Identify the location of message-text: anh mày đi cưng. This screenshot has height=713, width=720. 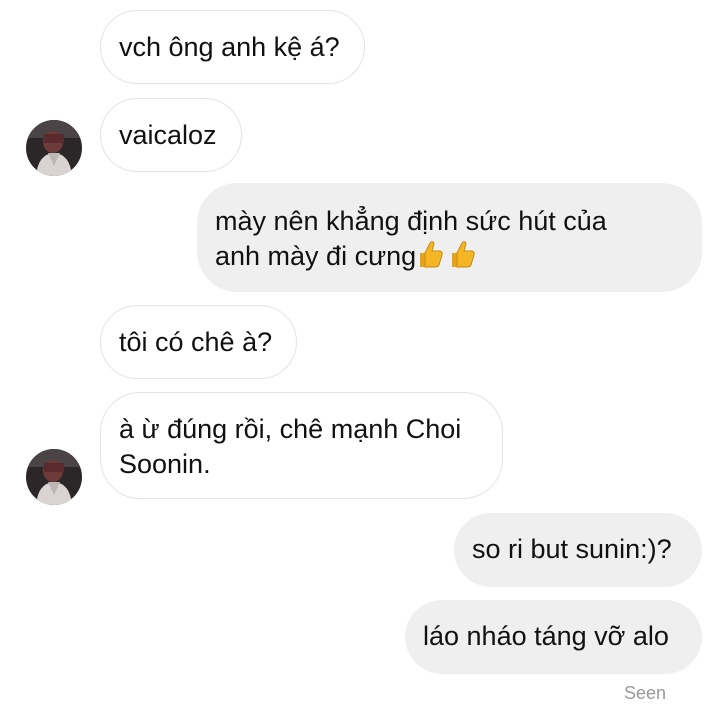
(316, 256).